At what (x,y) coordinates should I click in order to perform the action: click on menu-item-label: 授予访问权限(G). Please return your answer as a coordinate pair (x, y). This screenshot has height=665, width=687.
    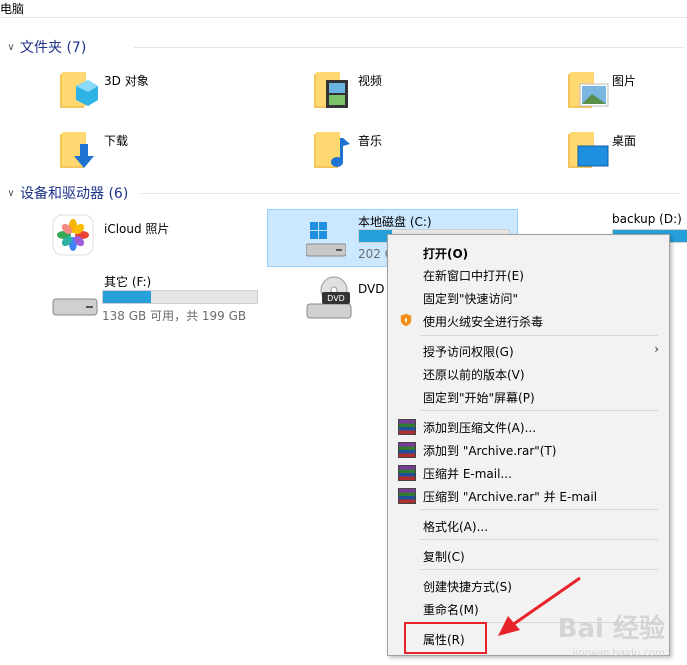
    Looking at the image, I should click on (468, 352).